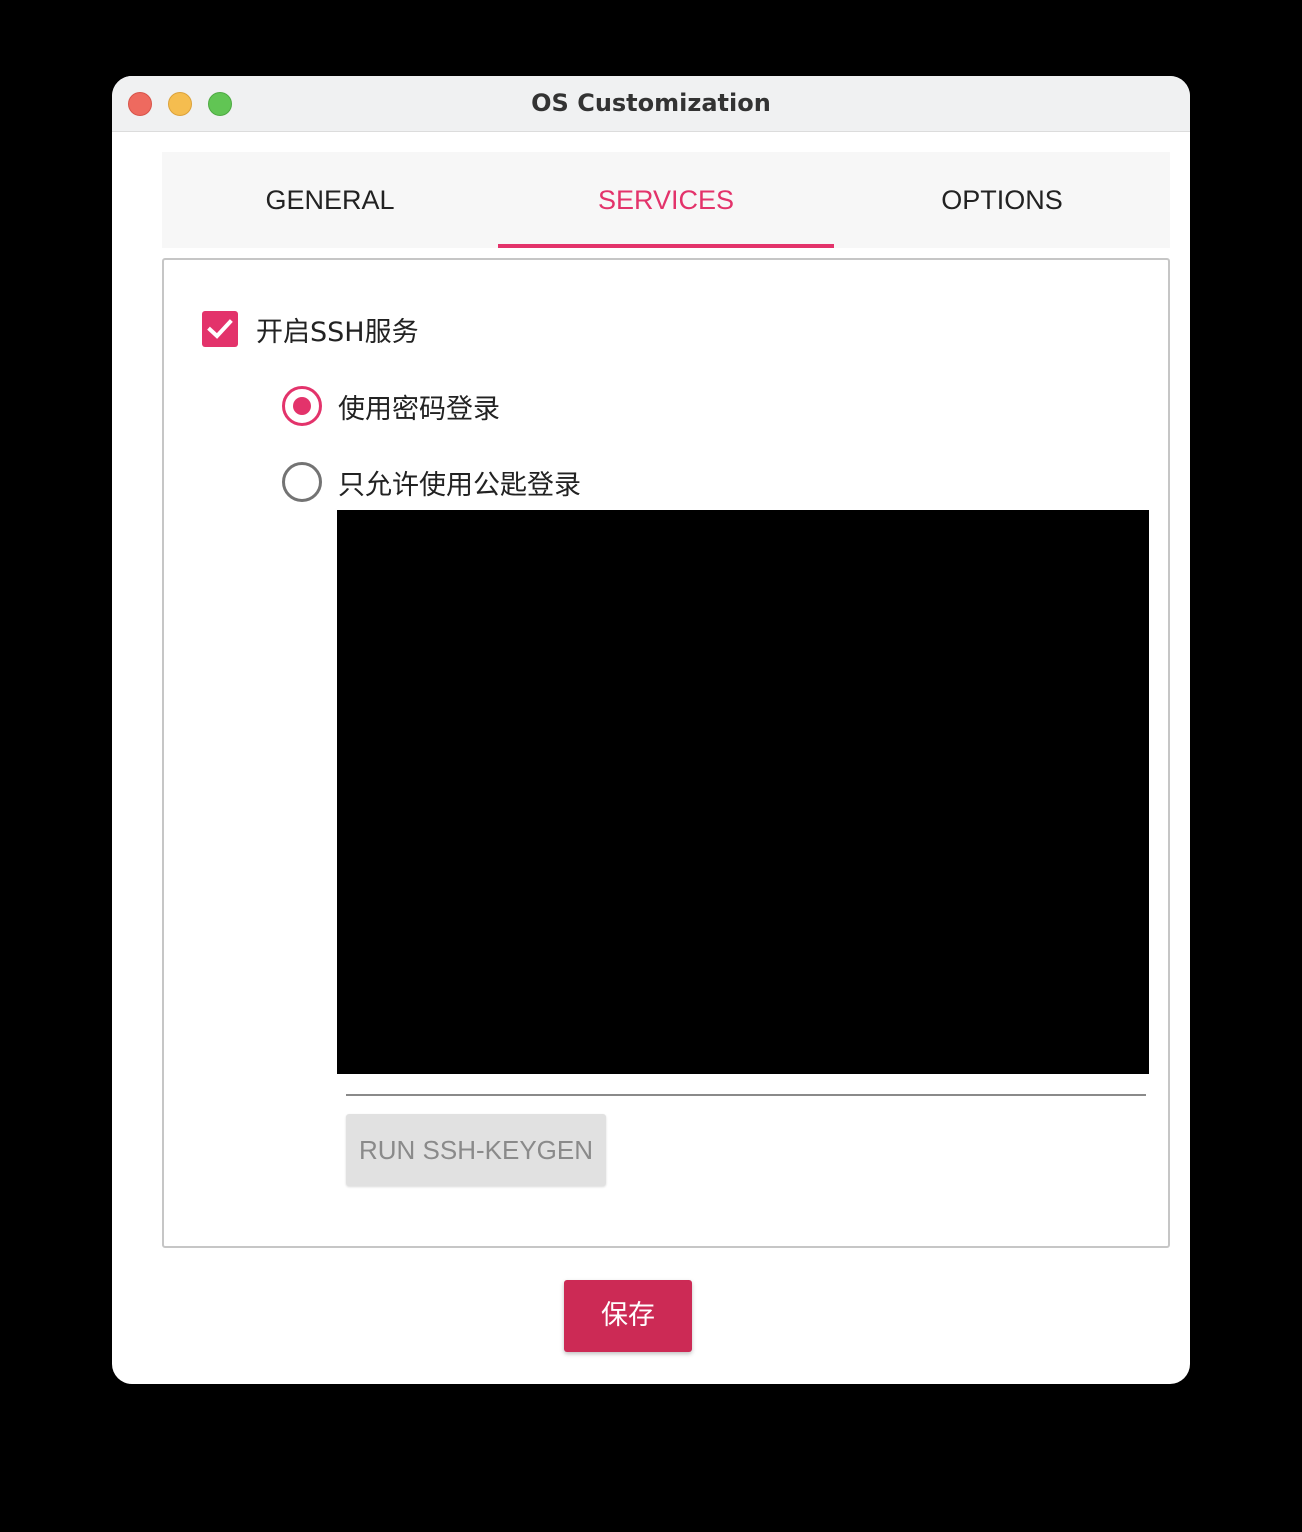 The height and width of the screenshot is (1532, 1302). What do you see at coordinates (419, 409) in the screenshot?
I see `password-login-label: 使用密码登录` at bounding box center [419, 409].